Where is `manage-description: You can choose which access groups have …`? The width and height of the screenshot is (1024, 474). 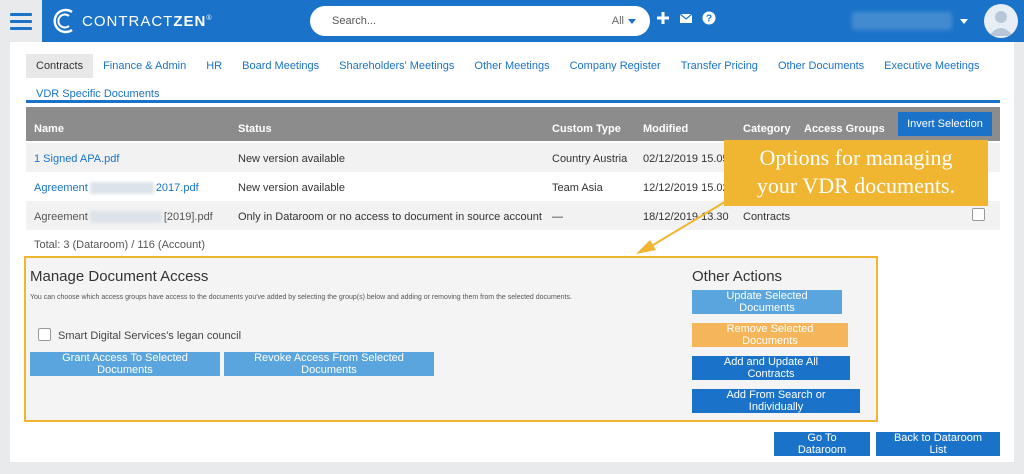
manage-description: You can choose which access groups have … is located at coordinates (301, 297).